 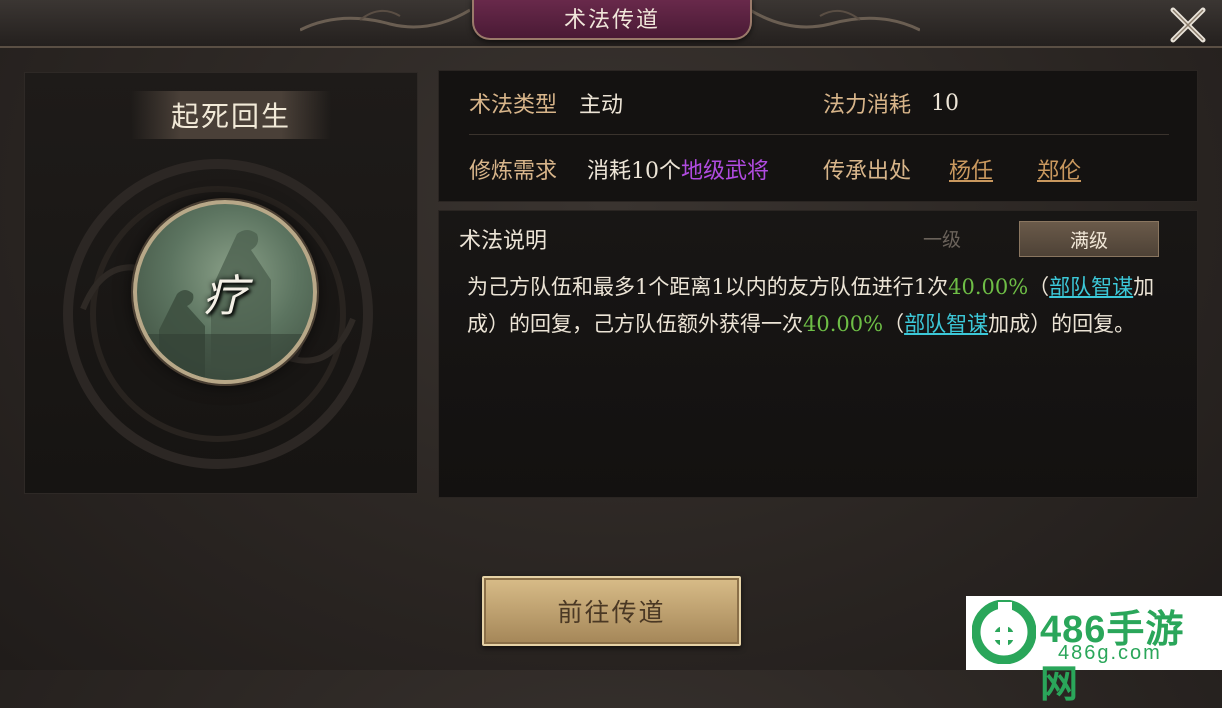 I want to click on description-title: 术法说明, so click(x=503, y=241).